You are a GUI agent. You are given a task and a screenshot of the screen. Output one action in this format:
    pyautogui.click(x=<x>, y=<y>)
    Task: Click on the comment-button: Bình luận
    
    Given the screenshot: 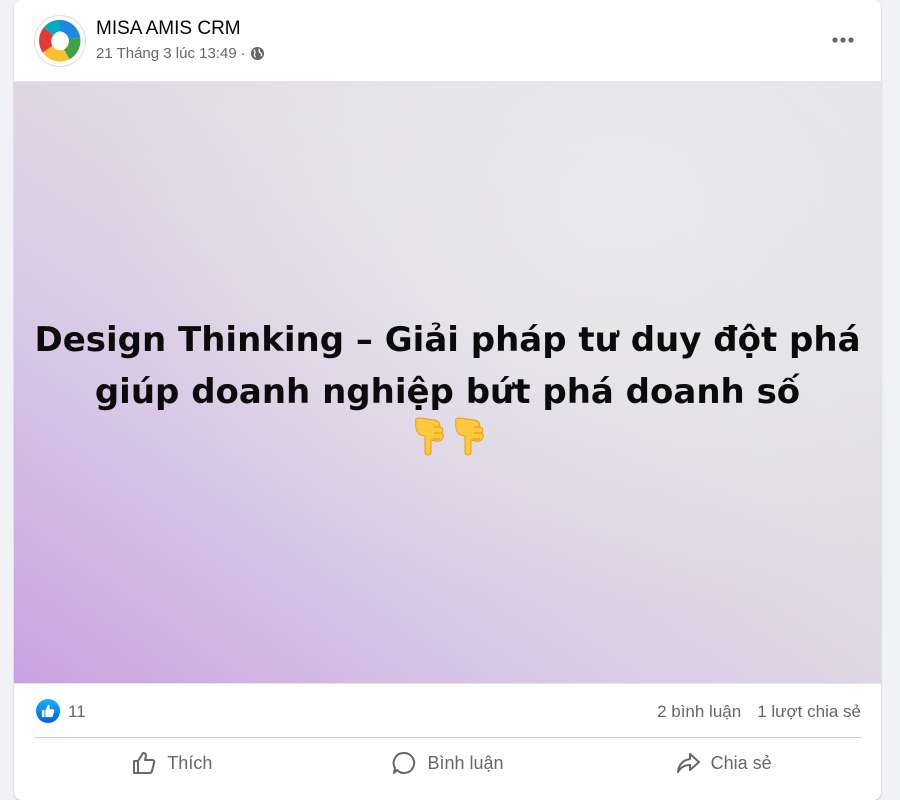 What is the action you would take?
    pyautogui.click(x=448, y=763)
    